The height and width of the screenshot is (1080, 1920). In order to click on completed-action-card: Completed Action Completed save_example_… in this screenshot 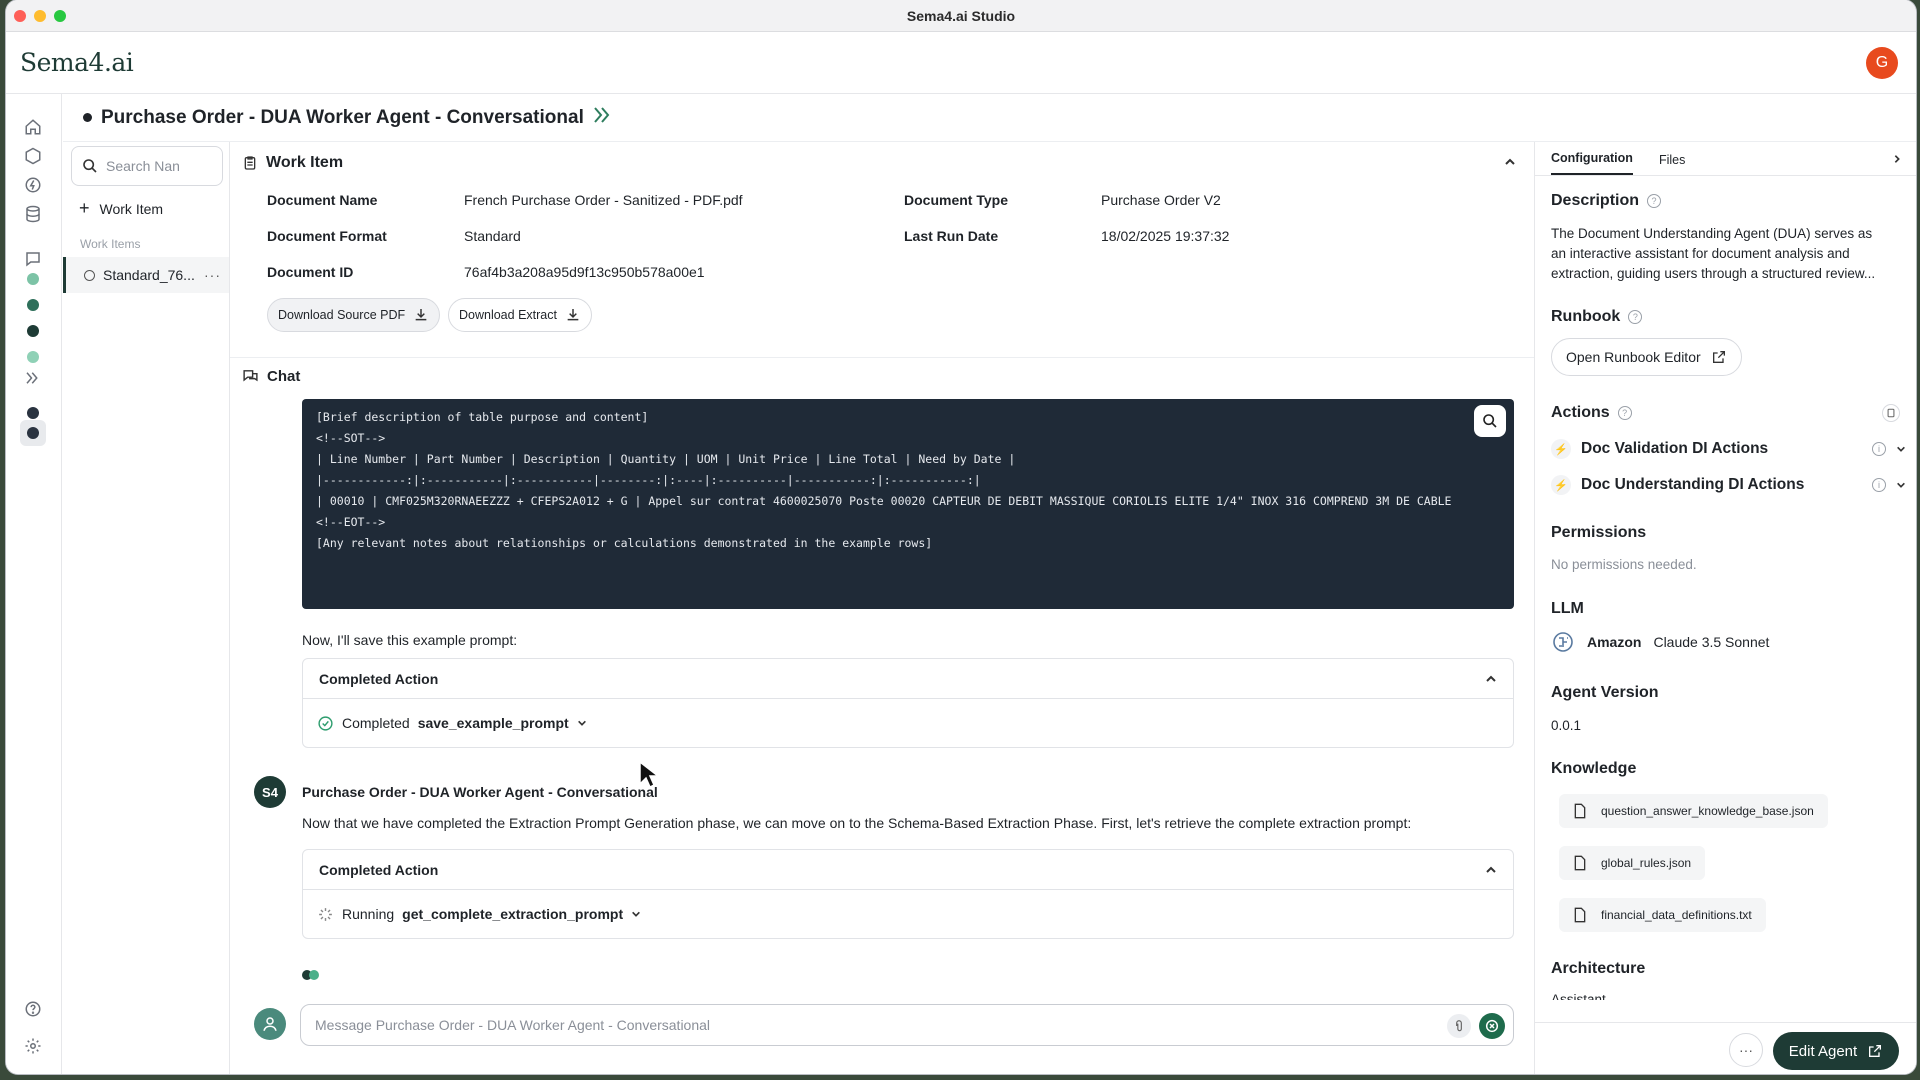, I will do `click(908, 703)`.